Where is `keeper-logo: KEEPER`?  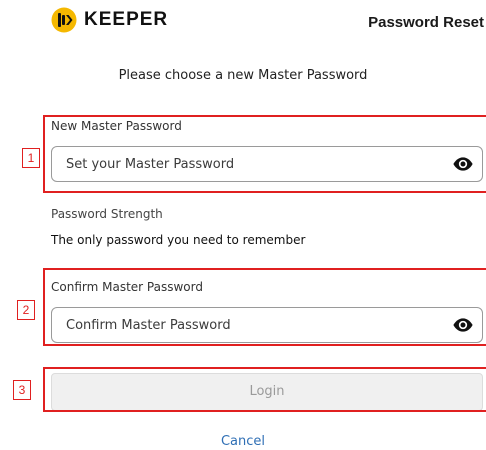
keeper-logo: KEEPER is located at coordinates (109, 20).